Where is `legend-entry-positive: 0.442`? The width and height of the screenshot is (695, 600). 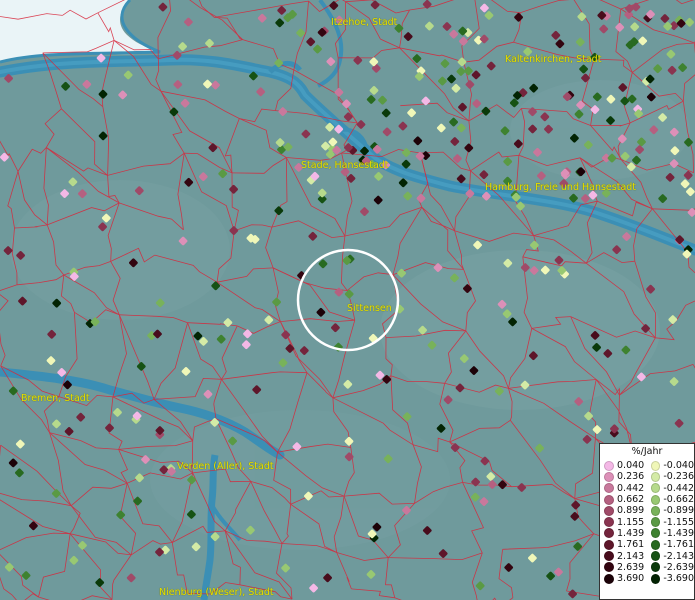 legend-entry-positive: 0.442 is located at coordinates (623, 488).